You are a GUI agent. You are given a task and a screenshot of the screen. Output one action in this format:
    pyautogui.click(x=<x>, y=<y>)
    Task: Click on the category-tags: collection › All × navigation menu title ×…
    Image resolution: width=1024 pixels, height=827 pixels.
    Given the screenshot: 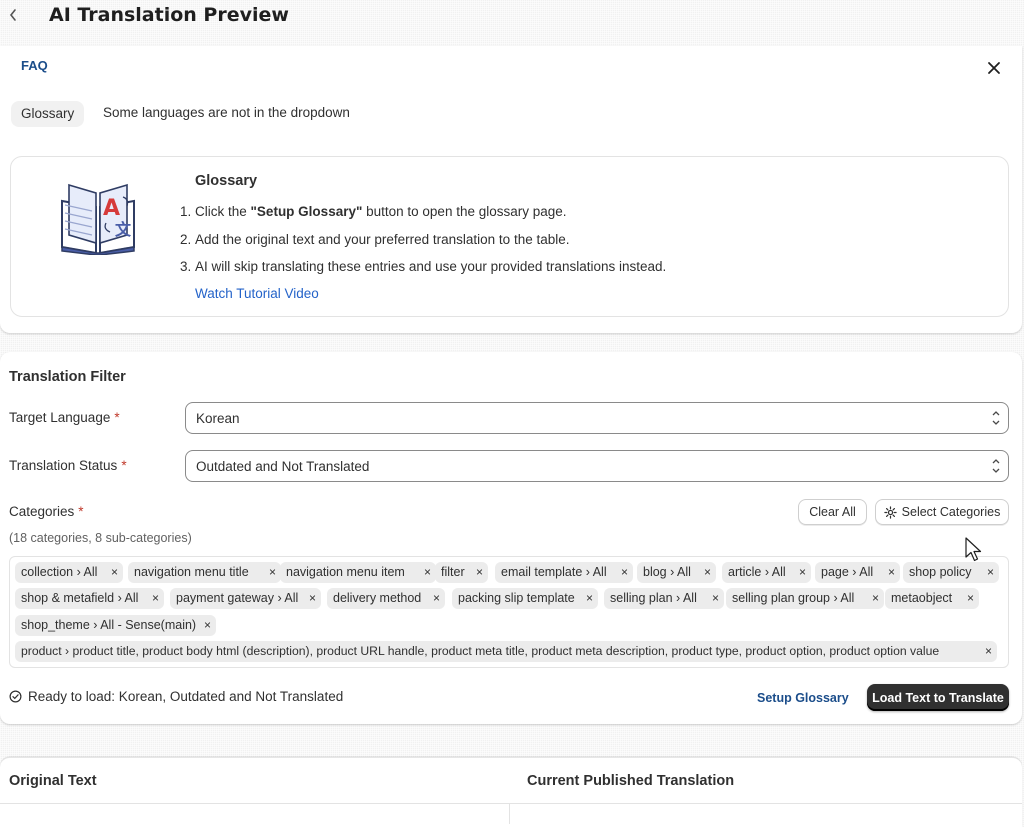 What is the action you would take?
    pyautogui.click(x=509, y=612)
    